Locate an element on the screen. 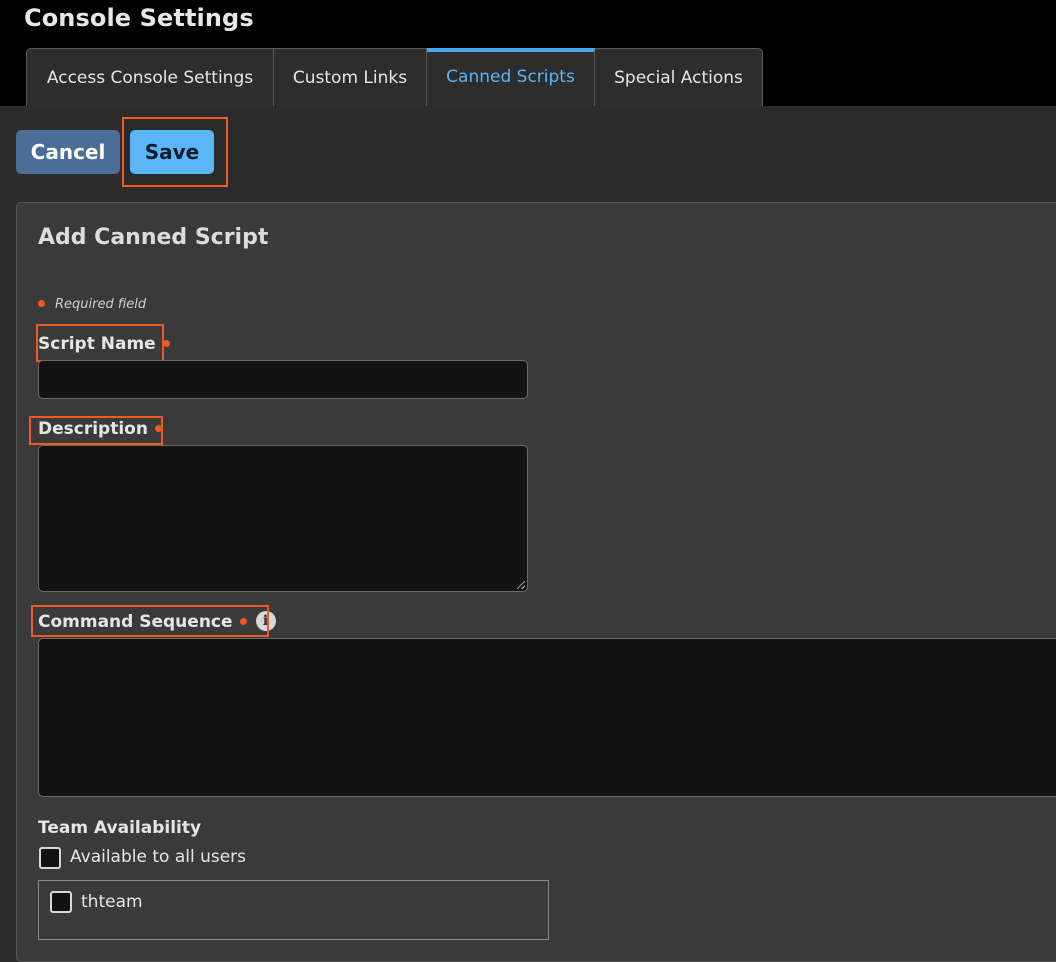 The height and width of the screenshot is (962, 1056). team-checkbox-thteam is located at coordinates (61, 902).